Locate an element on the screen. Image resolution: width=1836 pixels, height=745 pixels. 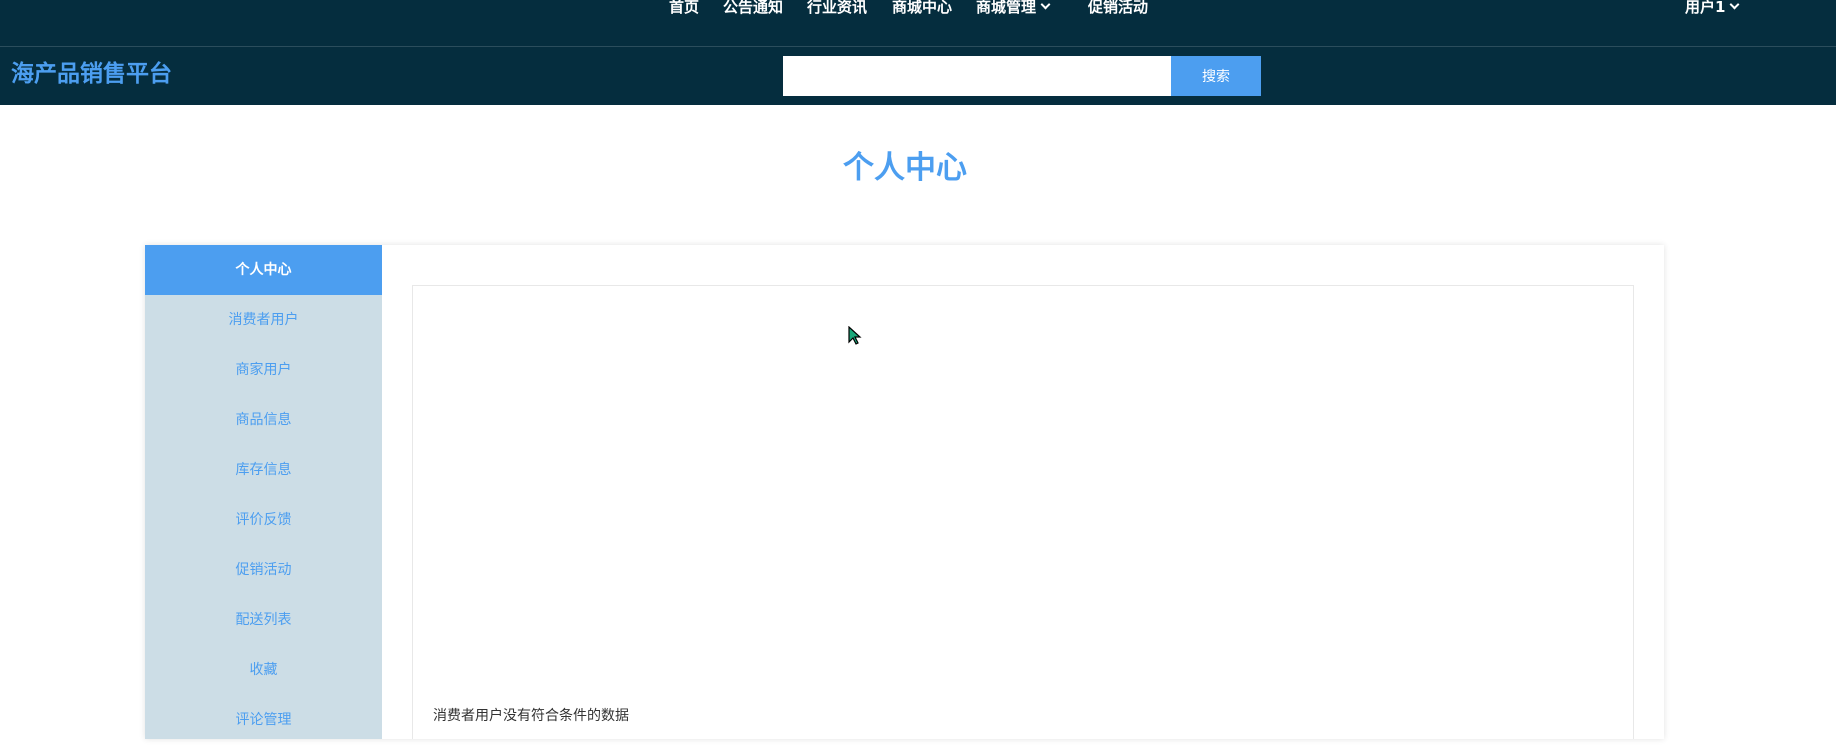
nav-item-home: 首页 is located at coordinates (684, 8).